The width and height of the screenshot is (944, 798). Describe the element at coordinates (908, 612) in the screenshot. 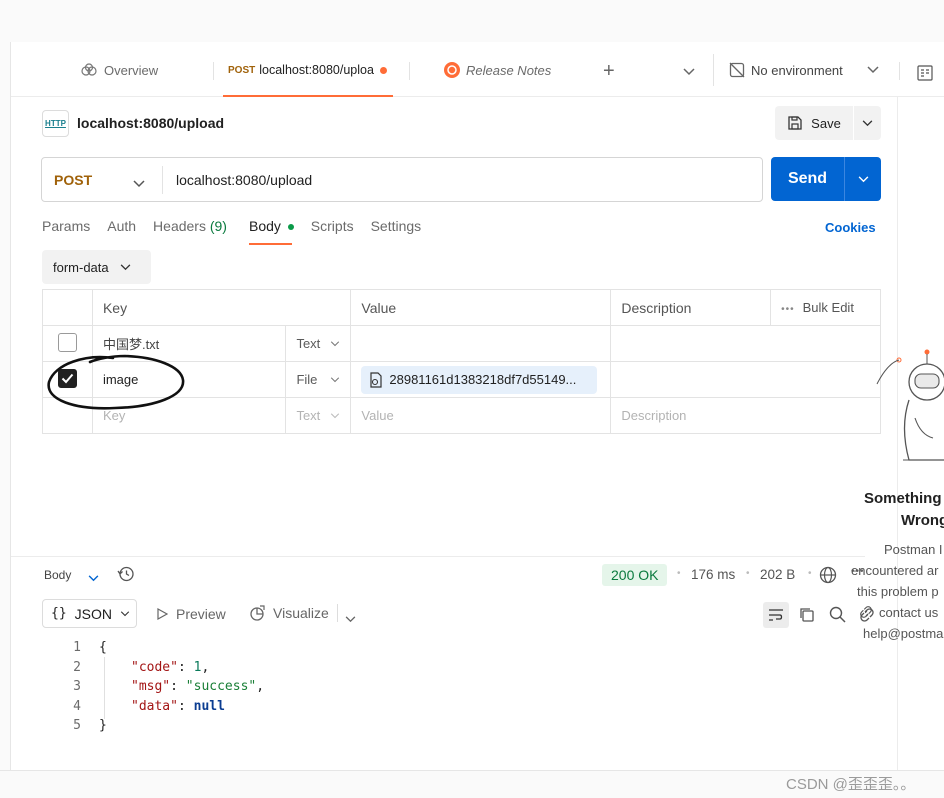

I see `contact-us-link: contact us` at that location.